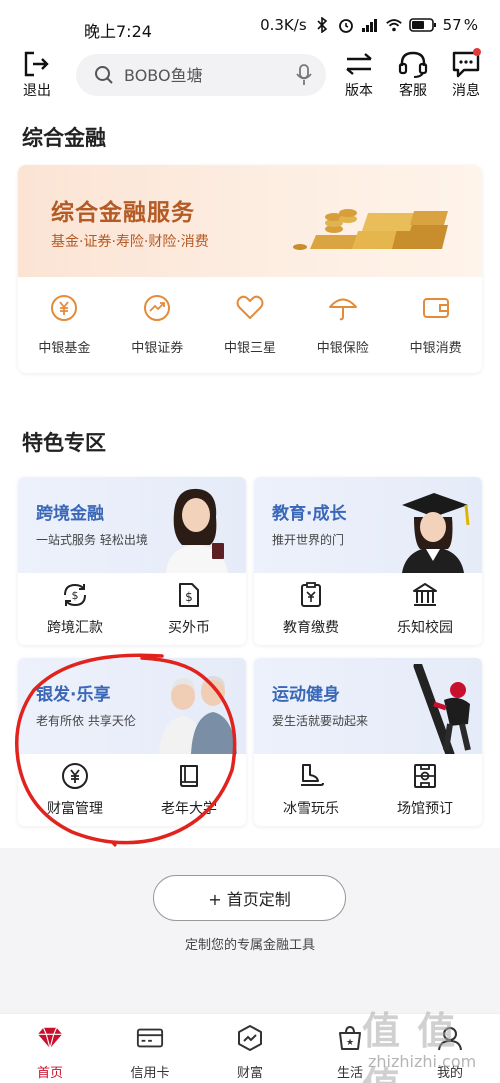  What do you see at coordinates (50, 1038) in the screenshot?
I see `home-diamond-icon` at bounding box center [50, 1038].